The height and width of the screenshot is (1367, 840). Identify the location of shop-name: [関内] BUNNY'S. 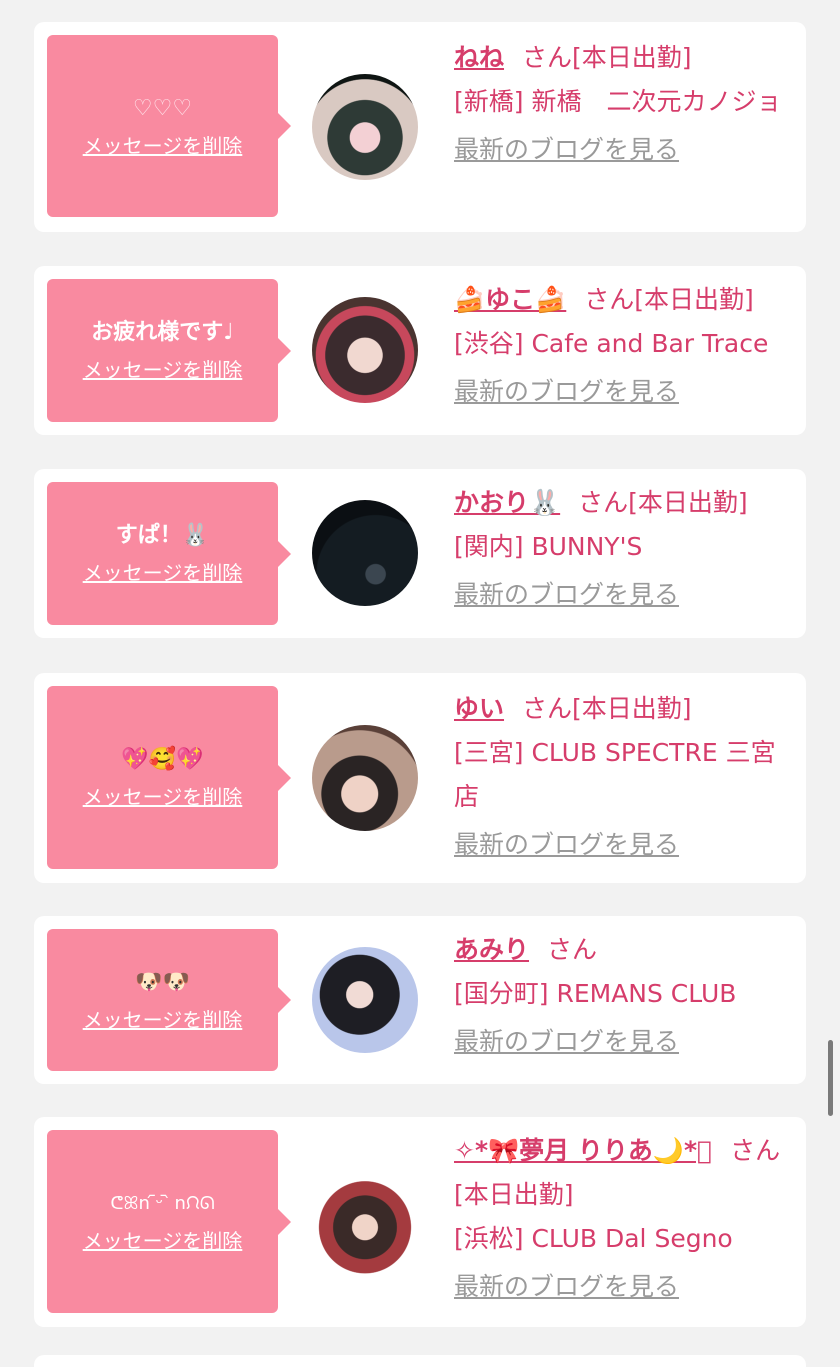
(548, 546).